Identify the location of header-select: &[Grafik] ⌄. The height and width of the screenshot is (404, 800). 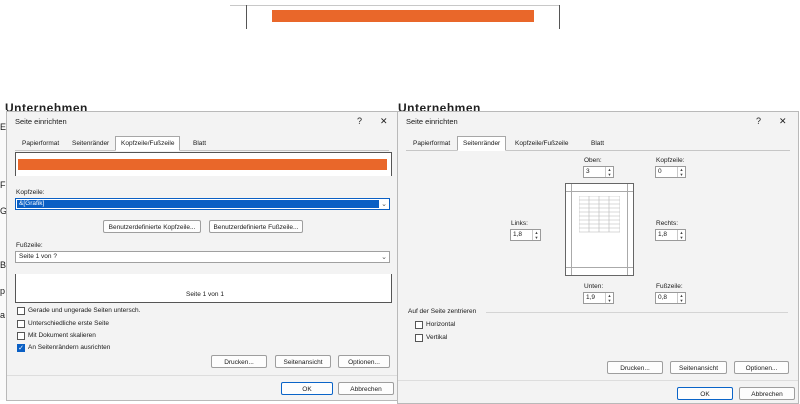
(202, 204).